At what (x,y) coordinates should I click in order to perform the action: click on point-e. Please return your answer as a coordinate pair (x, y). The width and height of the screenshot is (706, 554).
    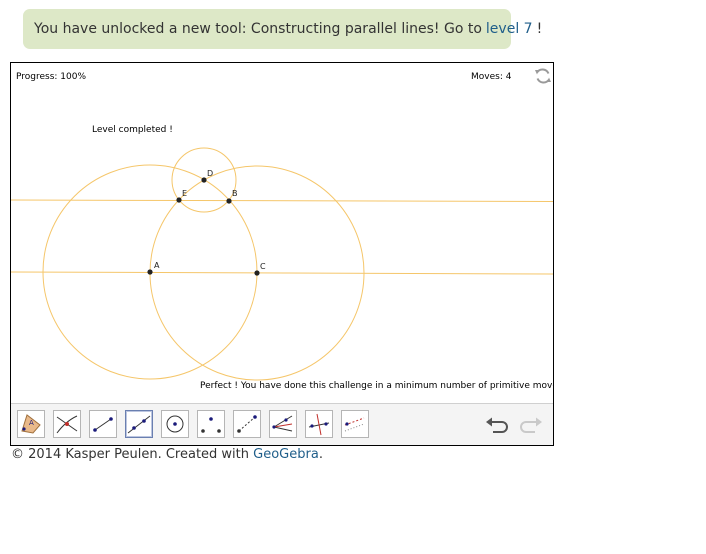
    Looking at the image, I should click on (179, 200).